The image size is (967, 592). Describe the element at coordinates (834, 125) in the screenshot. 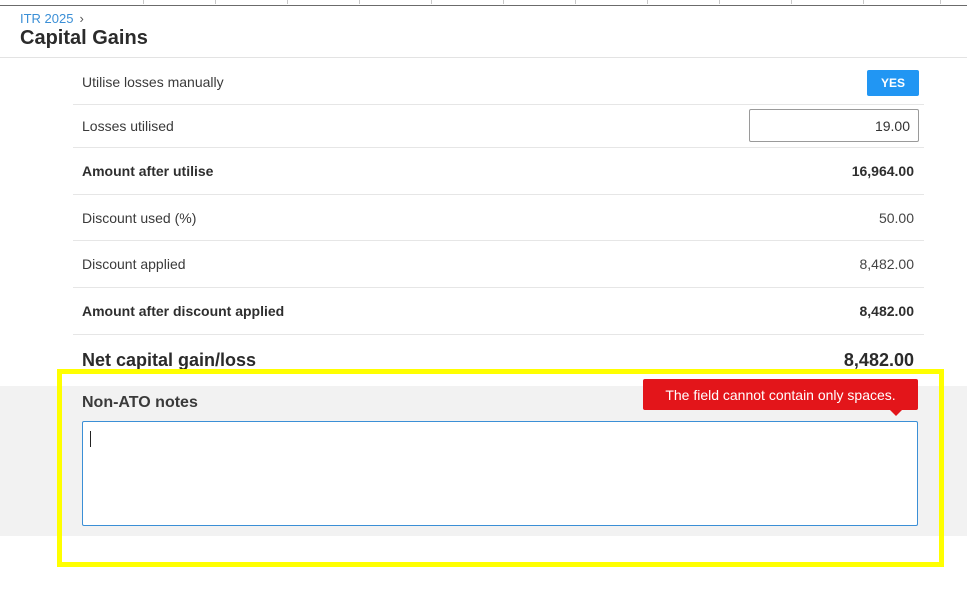

I see `losses-utilised-input` at that location.